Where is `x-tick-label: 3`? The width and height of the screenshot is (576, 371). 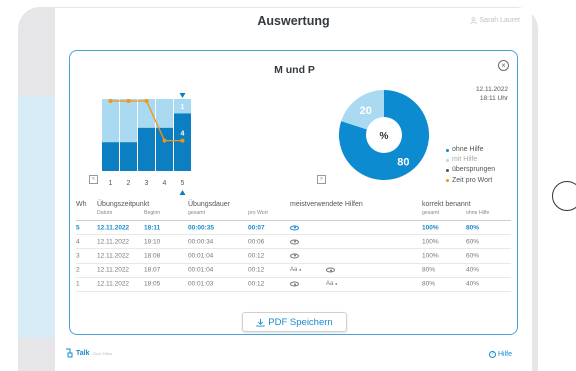
x-tick-label: 3 is located at coordinates (147, 183).